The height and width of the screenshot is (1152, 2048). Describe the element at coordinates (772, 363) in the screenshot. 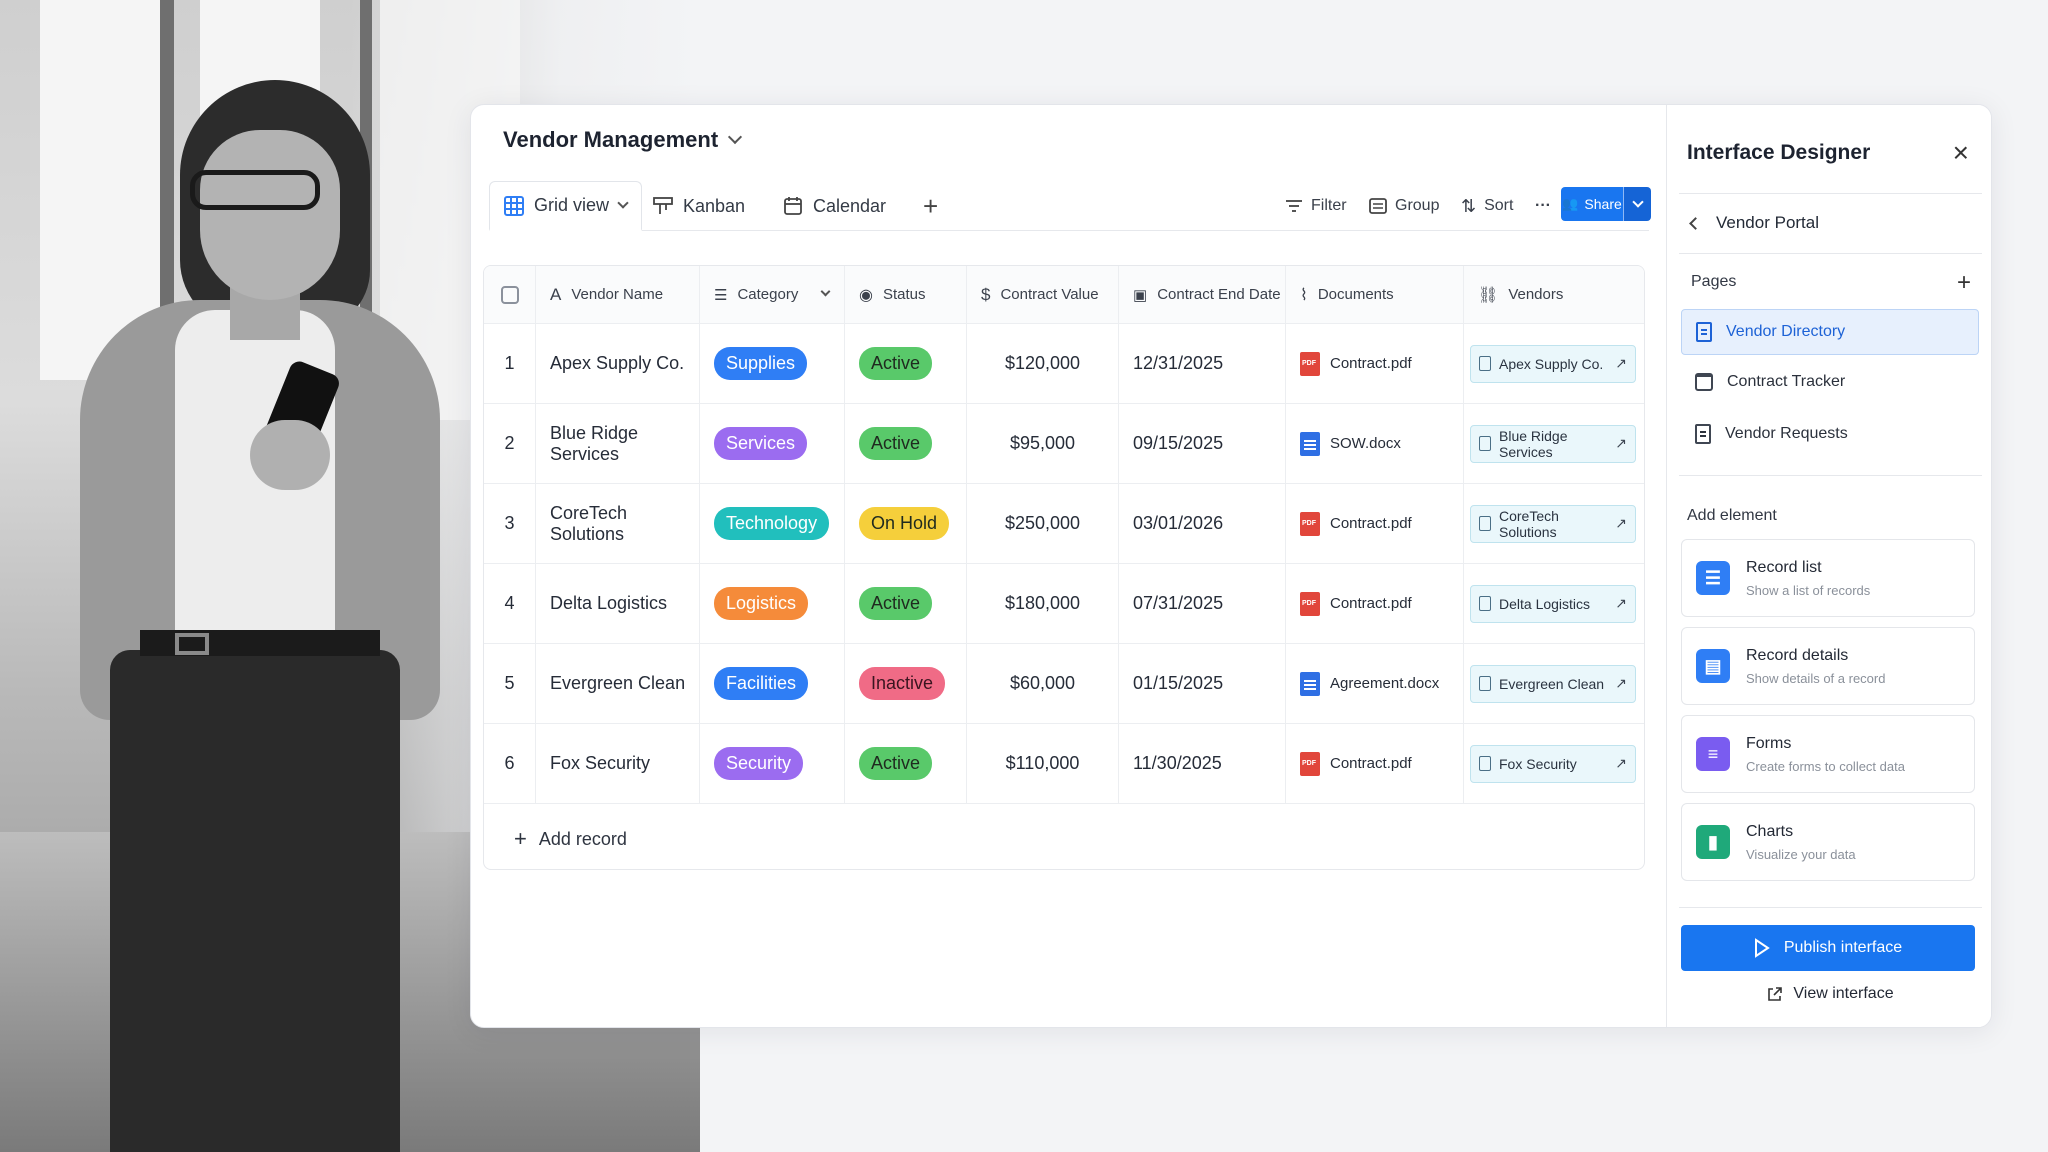

I see `category-cell: Supplies` at that location.